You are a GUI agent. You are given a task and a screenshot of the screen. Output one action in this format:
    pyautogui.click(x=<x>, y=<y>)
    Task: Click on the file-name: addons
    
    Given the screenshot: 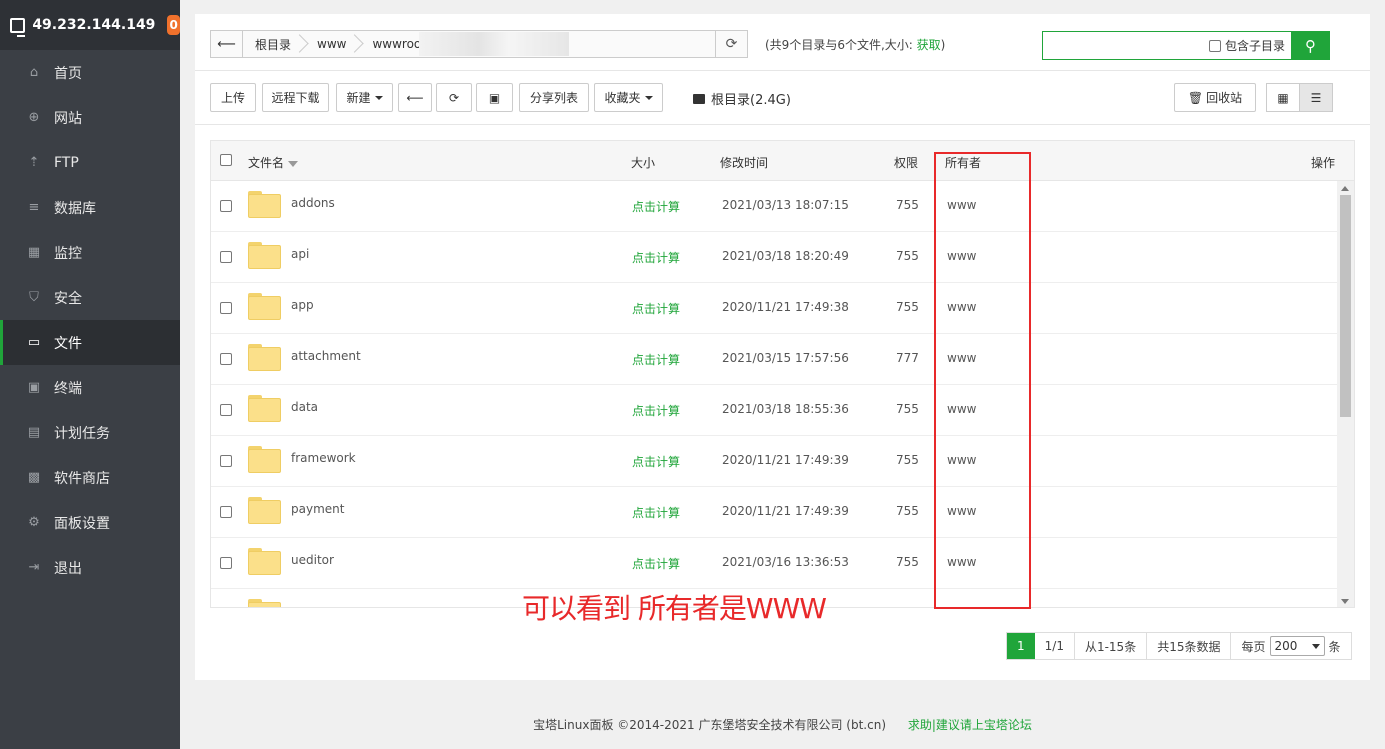 What is the action you would take?
    pyautogui.click(x=313, y=203)
    